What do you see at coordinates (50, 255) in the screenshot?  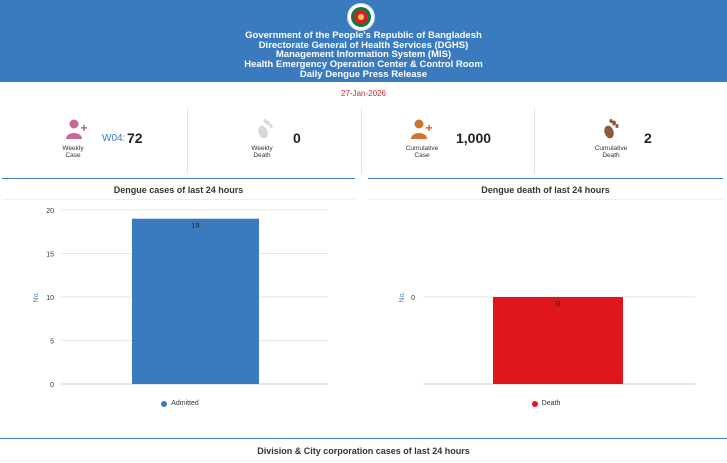 I see `y-tick-label: 15` at bounding box center [50, 255].